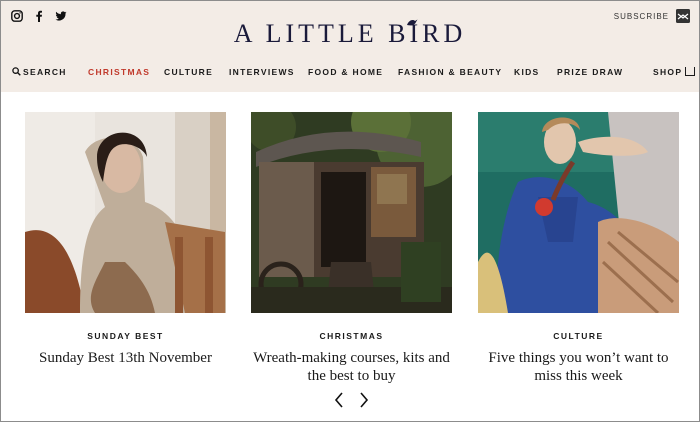 The height and width of the screenshot is (422, 700). What do you see at coordinates (345, 72) in the screenshot?
I see `nav-item-food-home: FOOD & HOME` at bounding box center [345, 72].